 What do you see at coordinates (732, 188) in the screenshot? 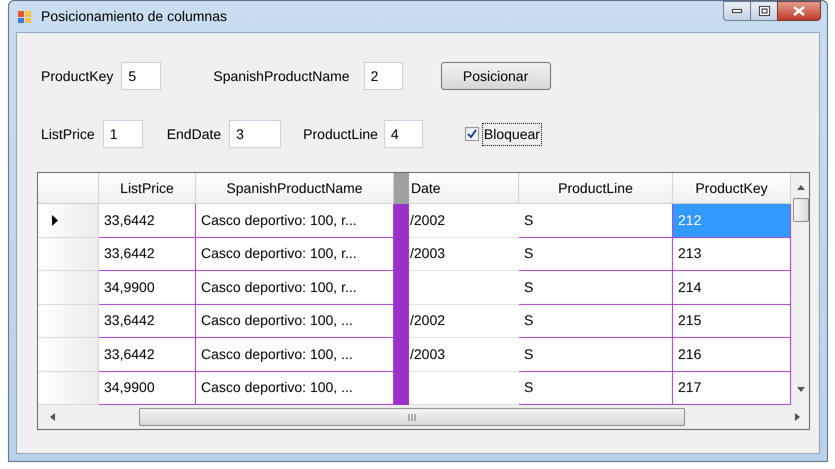
I see `column-header: ProductKey` at bounding box center [732, 188].